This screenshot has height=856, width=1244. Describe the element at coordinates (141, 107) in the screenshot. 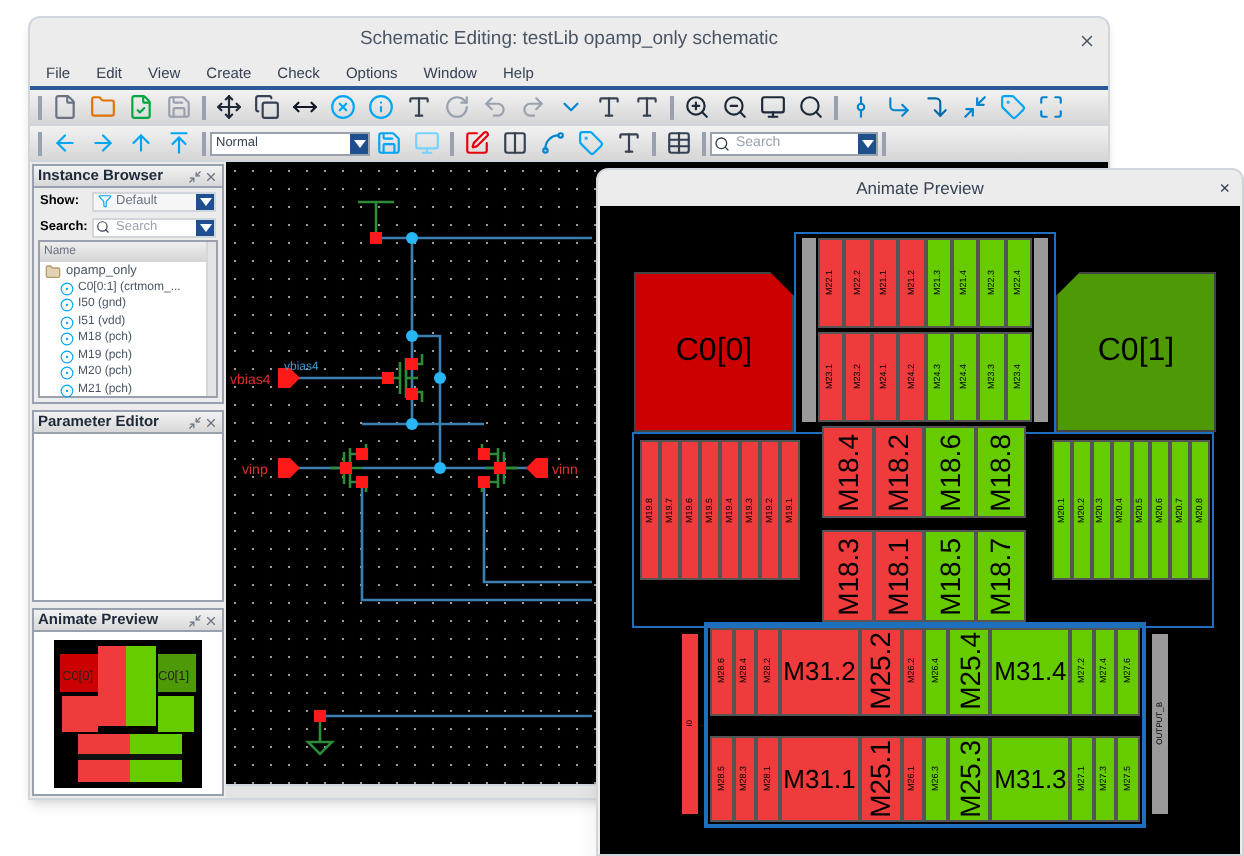

I see `checked-file-icon` at that location.